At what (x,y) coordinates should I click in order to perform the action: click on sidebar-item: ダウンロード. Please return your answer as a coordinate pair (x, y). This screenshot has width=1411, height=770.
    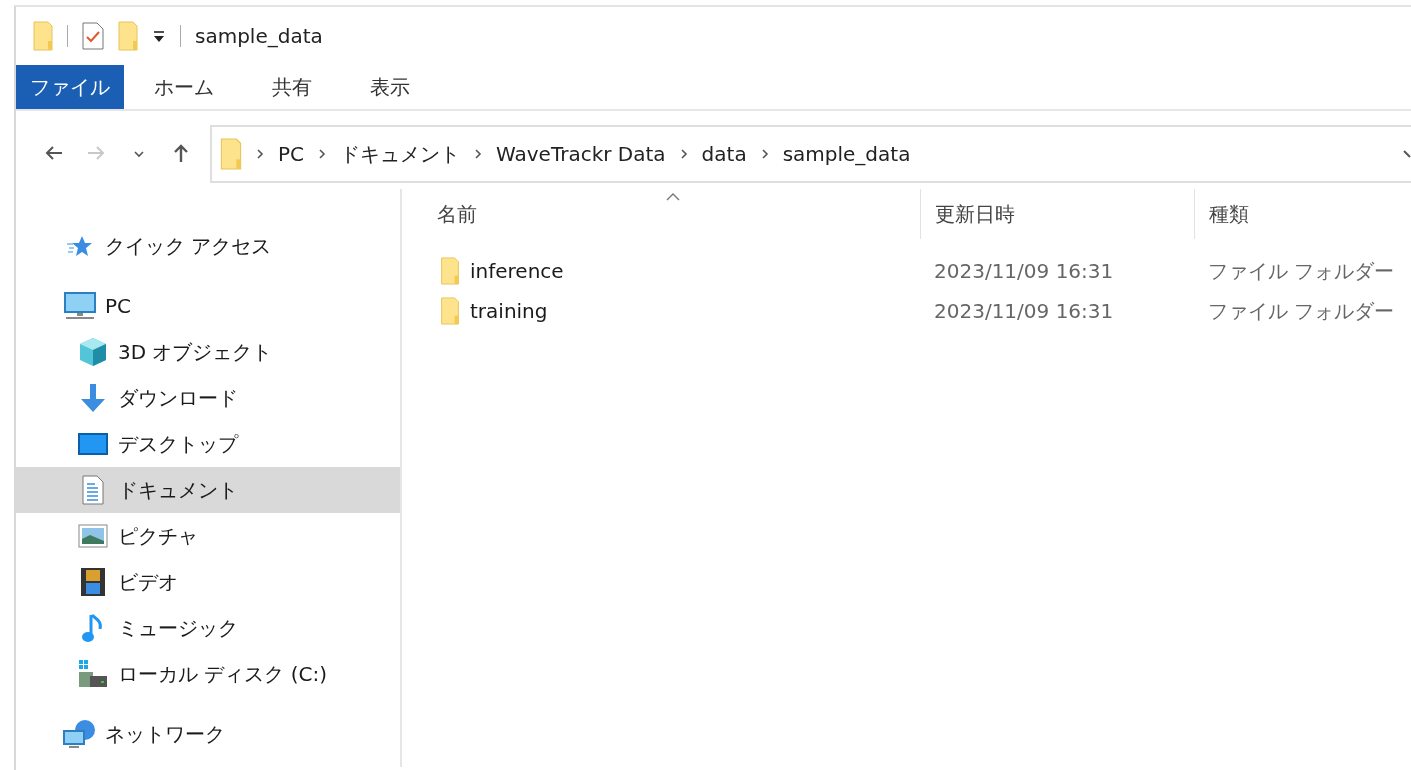
    Looking at the image, I should click on (208, 398).